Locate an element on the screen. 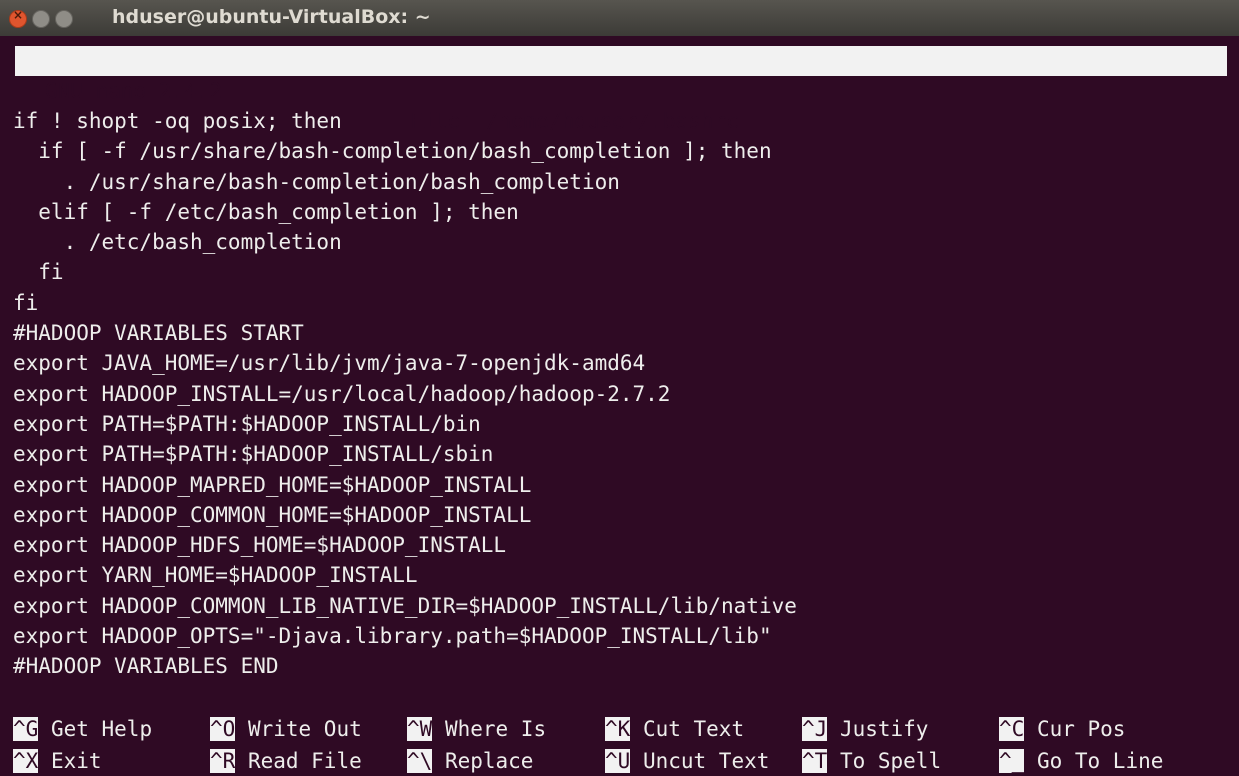  shortcut-key: ^_ is located at coordinates (1012, 761).